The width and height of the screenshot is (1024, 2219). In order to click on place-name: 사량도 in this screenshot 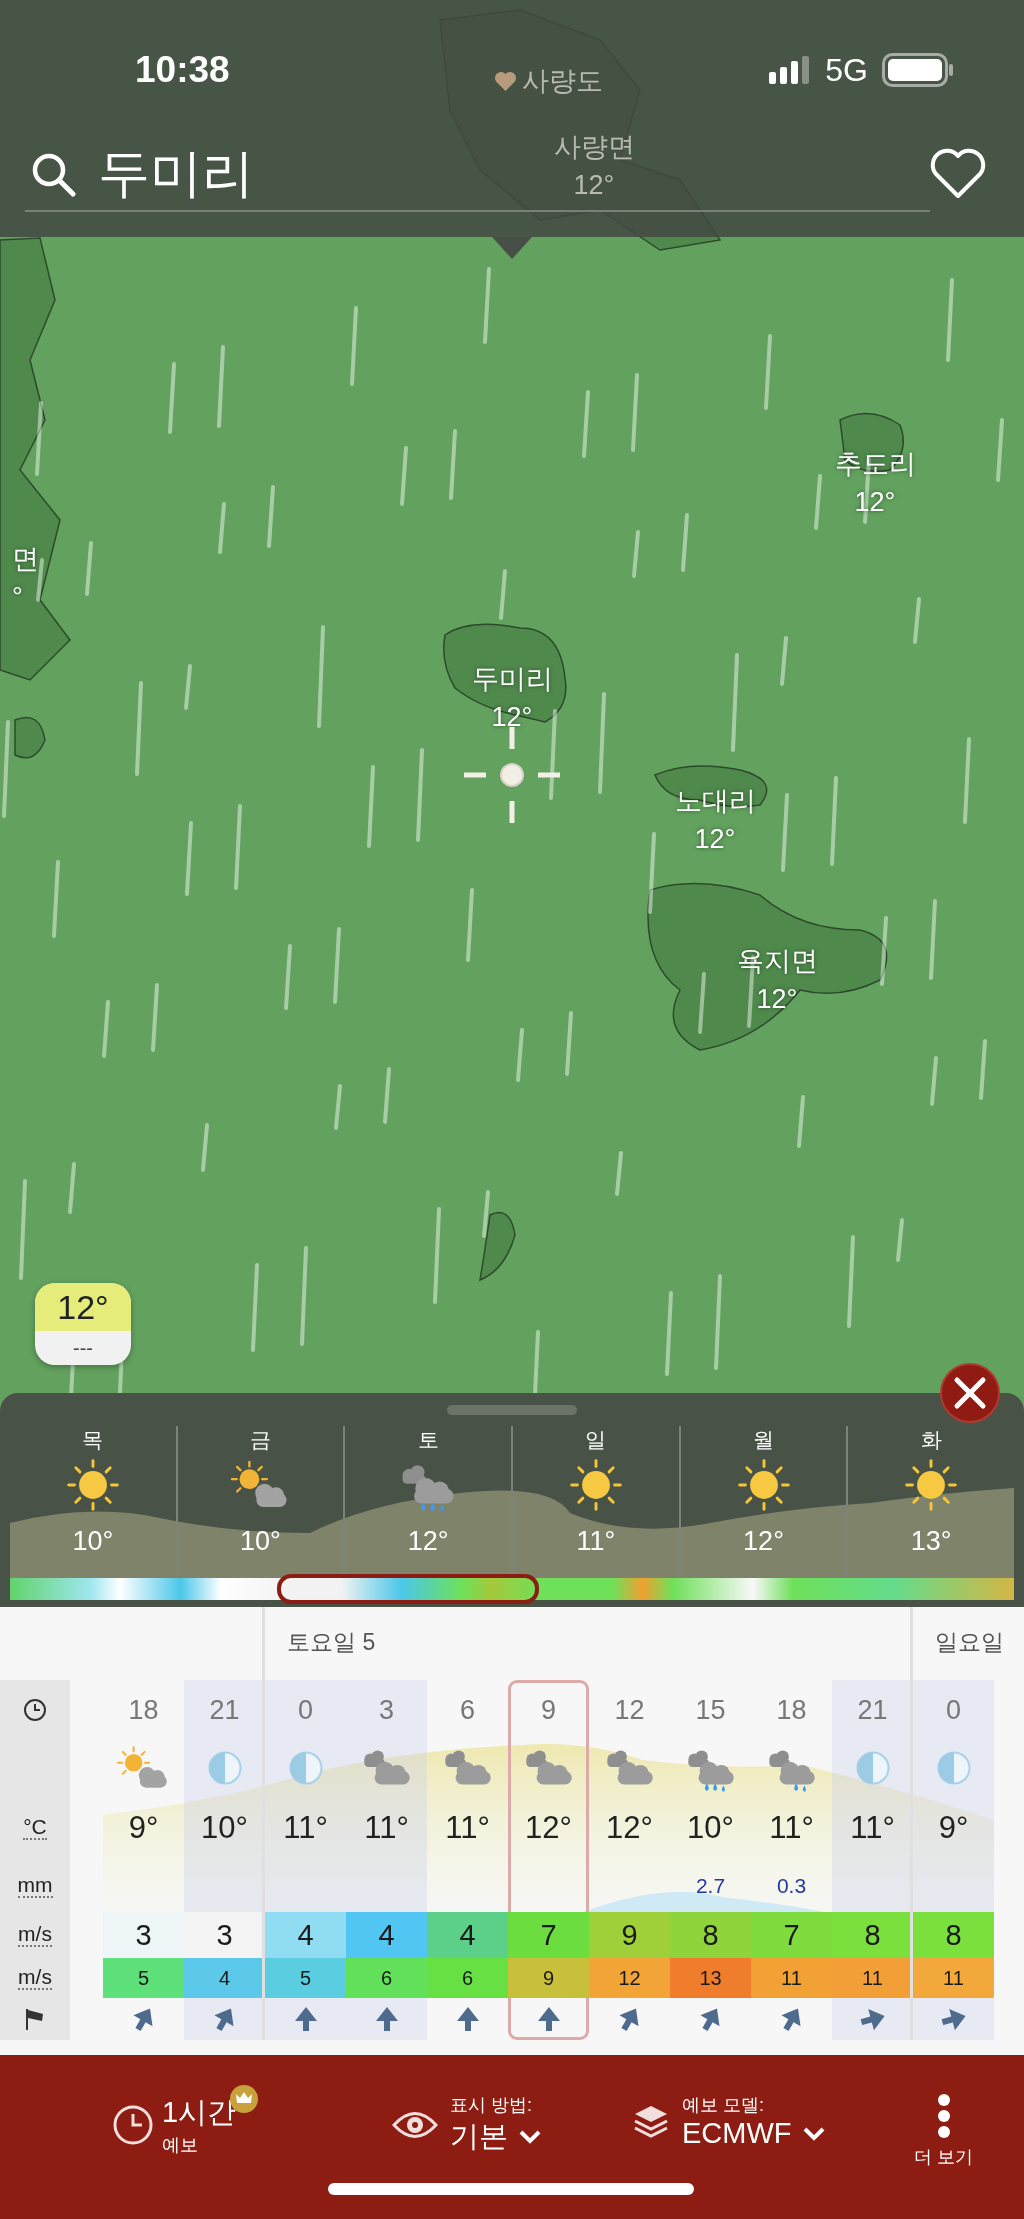, I will do `click(562, 81)`.